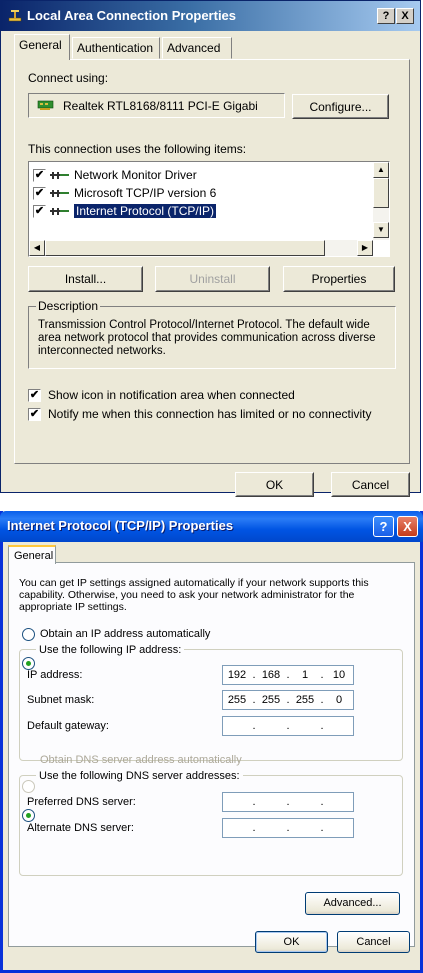  What do you see at coordinates (68, 306) in the screenshot?
I see `description-title: Description` at bounding box center [68, 306].